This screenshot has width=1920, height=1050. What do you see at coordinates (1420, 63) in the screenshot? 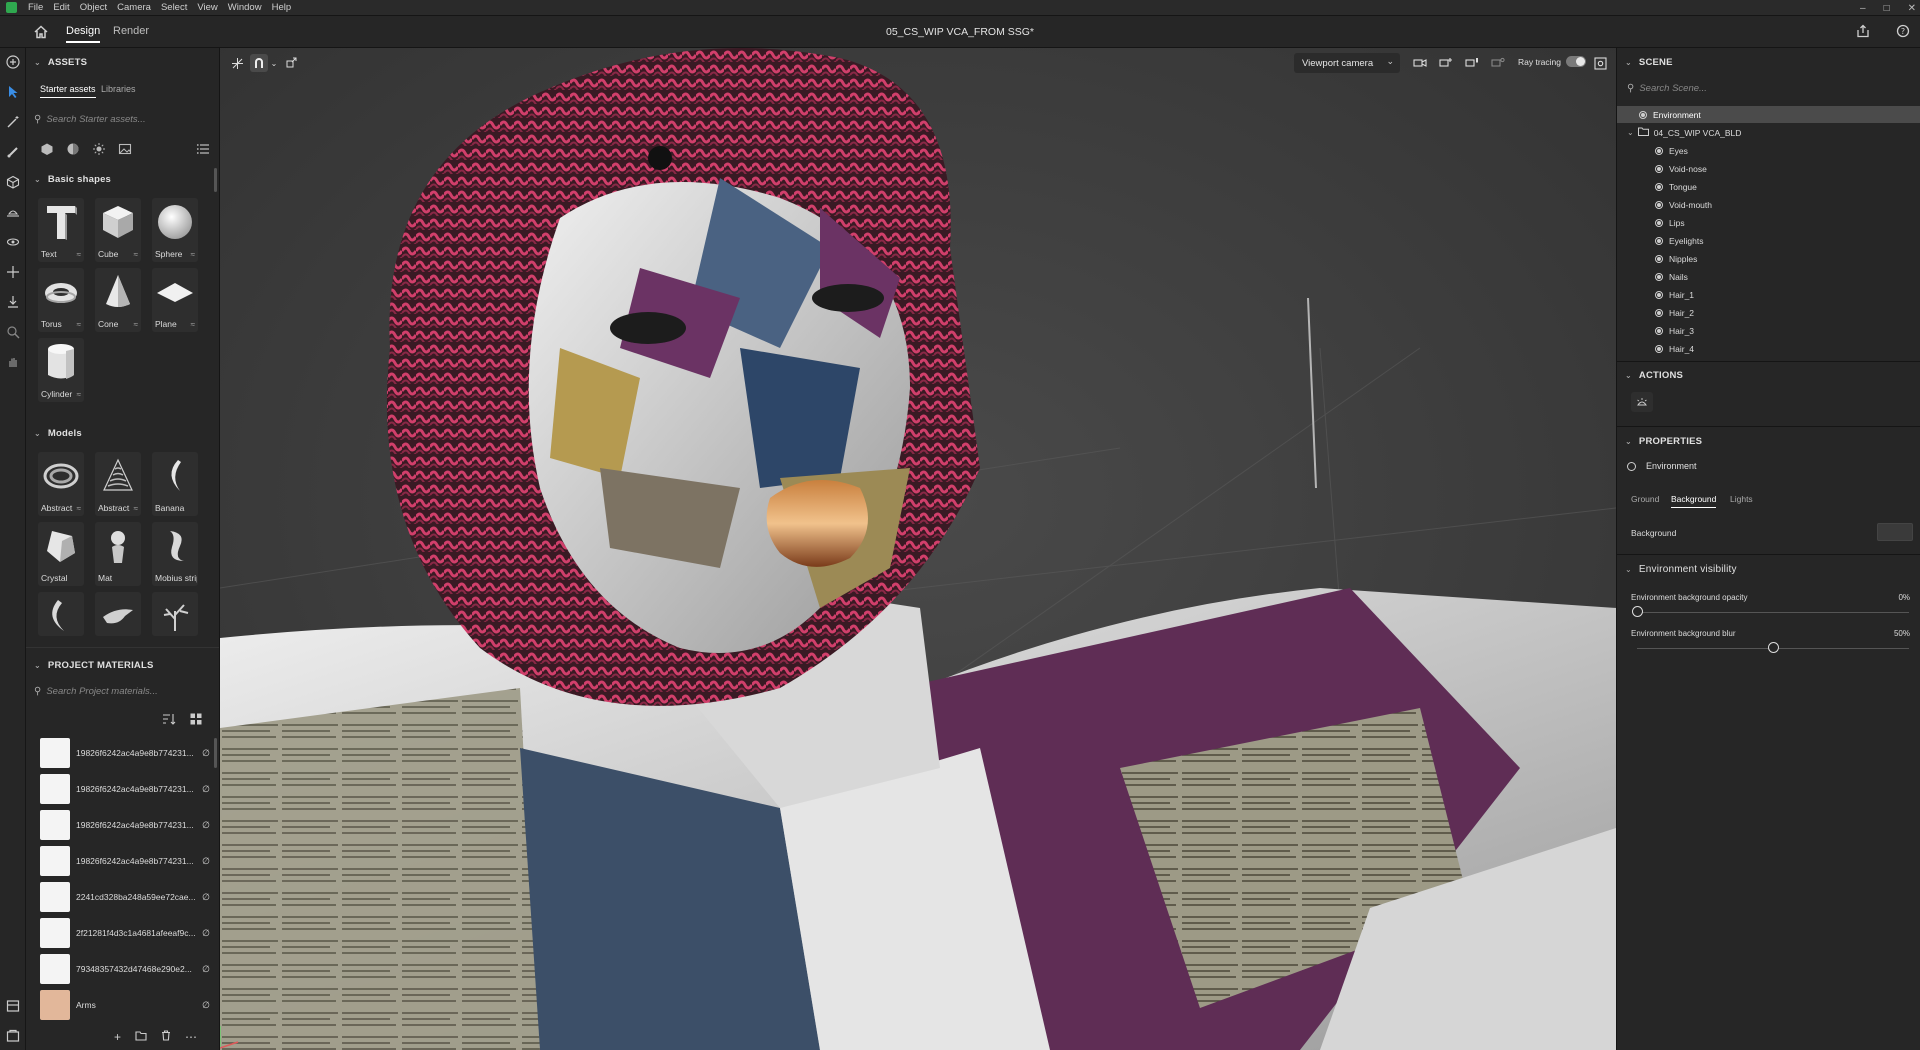
I see `camera-icon` at bounding box center [1420, 63].